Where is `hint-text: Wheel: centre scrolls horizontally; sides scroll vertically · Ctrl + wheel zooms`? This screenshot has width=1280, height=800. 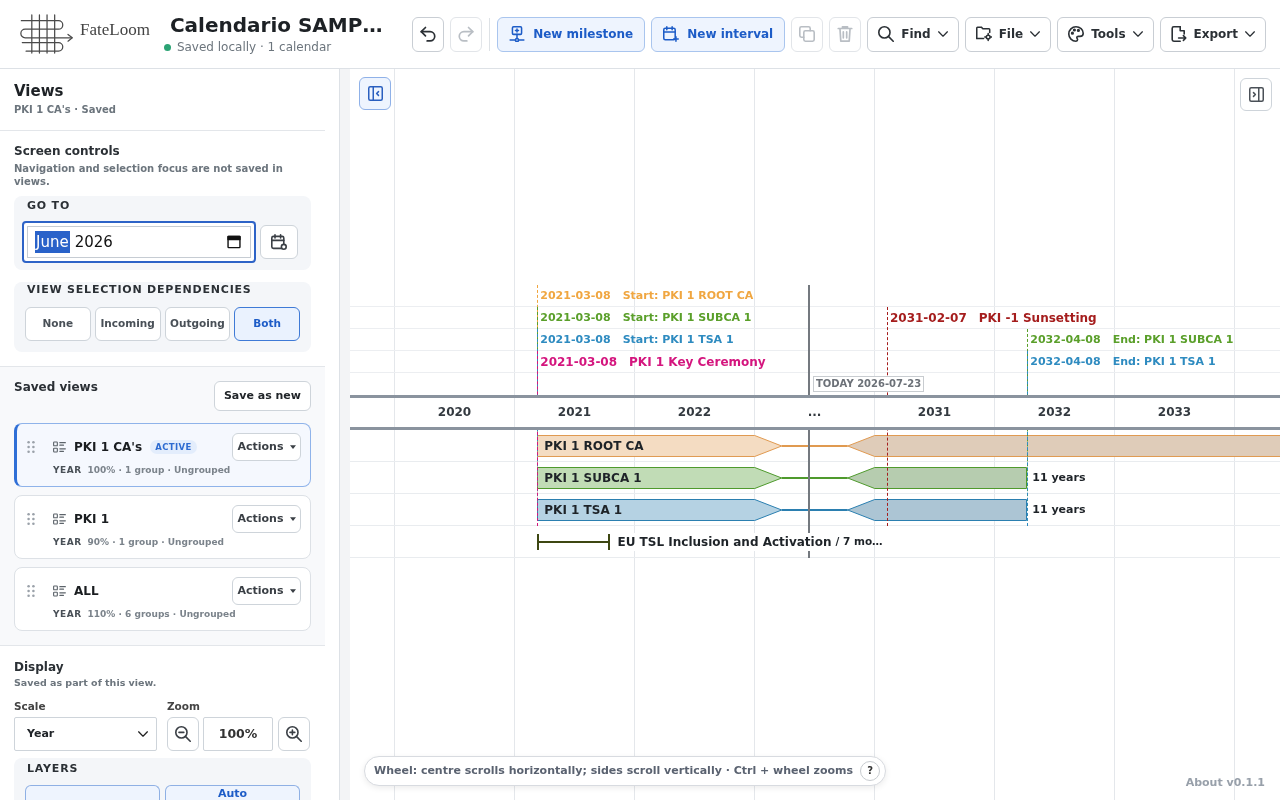 hint-text: Wheel: centre scrolls horizontally; sides scroll vertically · Ctrl + wheel zooms is located at coordinates (614, 770).